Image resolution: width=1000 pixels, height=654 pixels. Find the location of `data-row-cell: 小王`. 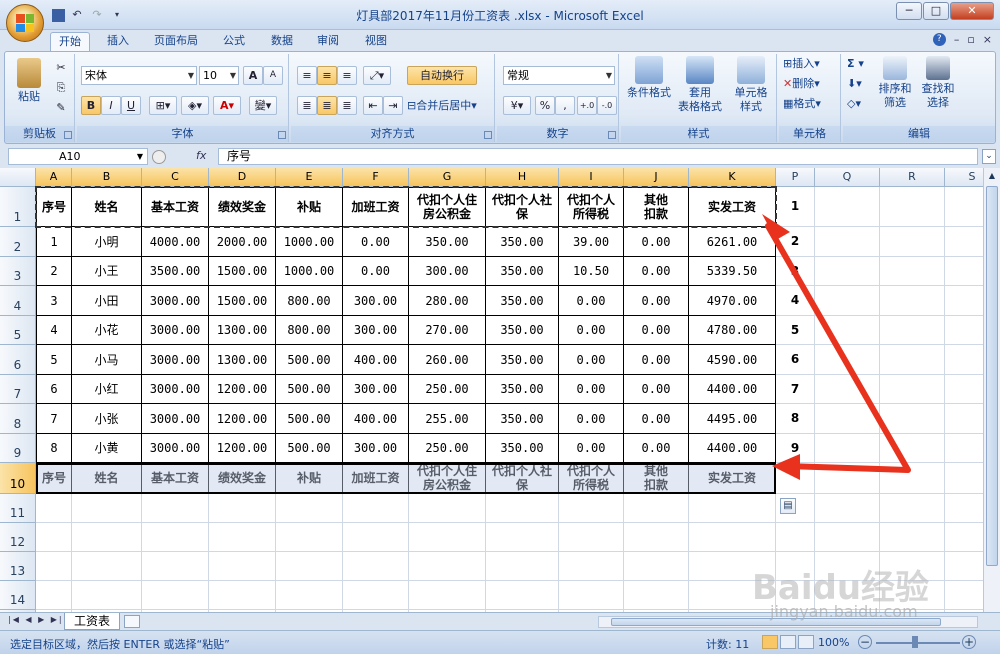

data-row-cell: 小王 is located at coordinates (107, 271).